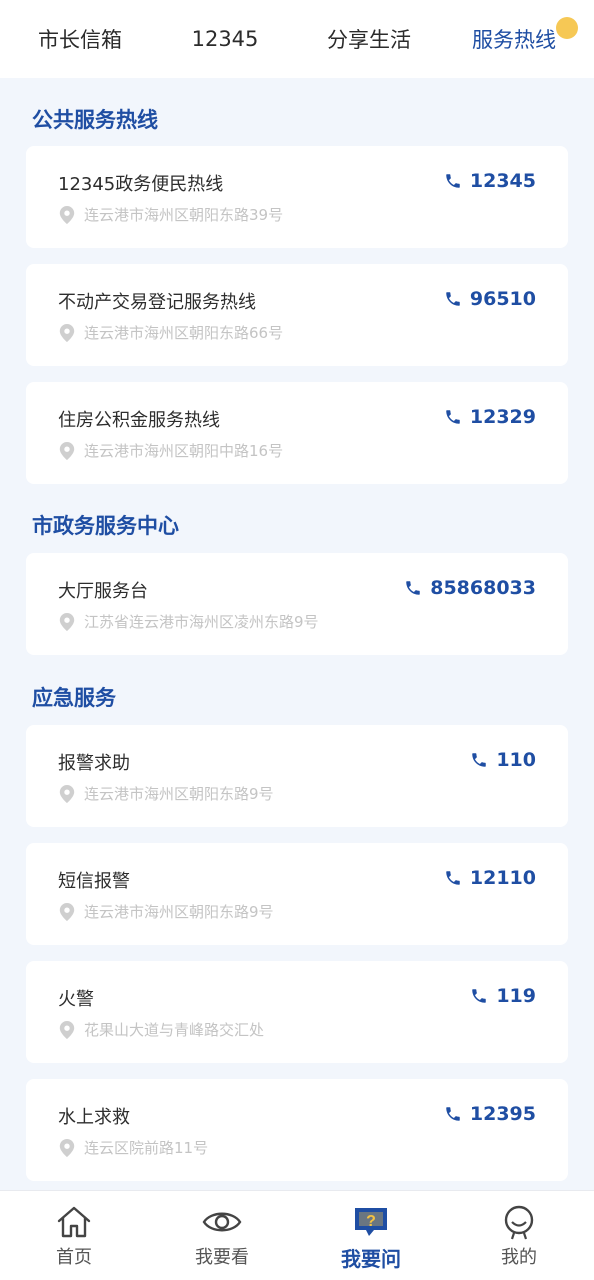  I want to click on hotline-name: 大厅服务台, so click(103, 591).